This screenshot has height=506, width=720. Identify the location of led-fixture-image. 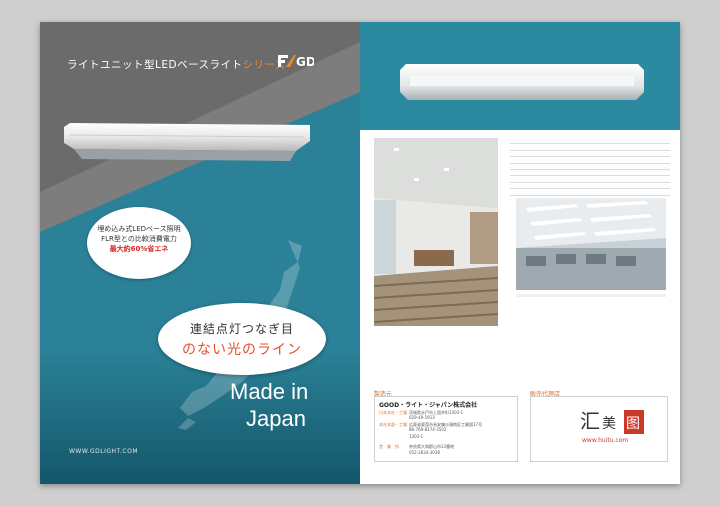
(187, 142).